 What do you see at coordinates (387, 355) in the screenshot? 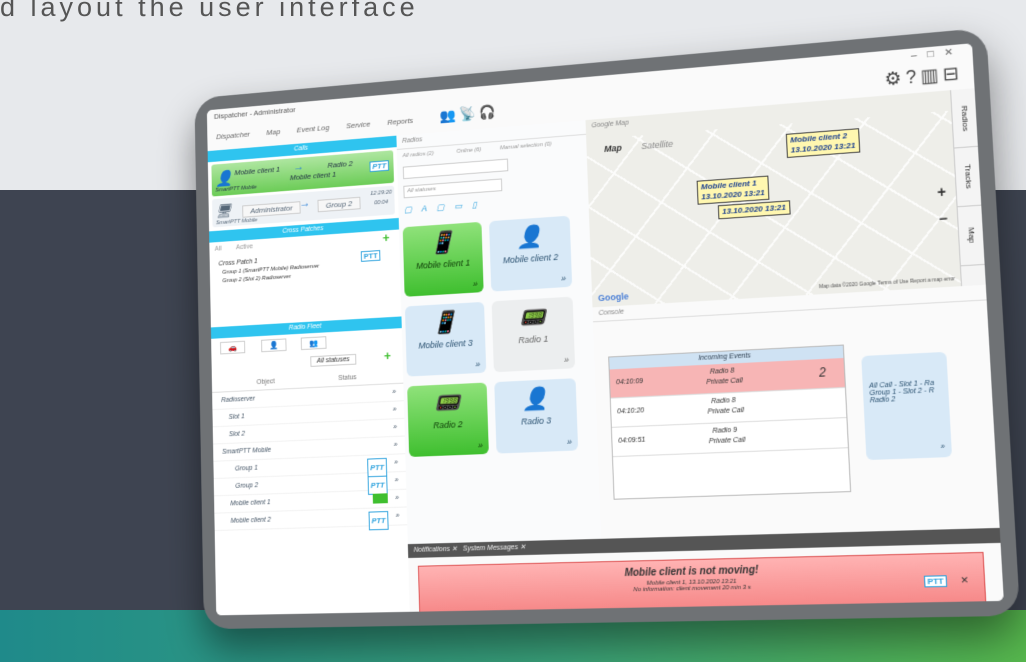
I see `add-object-button: +` at bounding box center [387, 355].